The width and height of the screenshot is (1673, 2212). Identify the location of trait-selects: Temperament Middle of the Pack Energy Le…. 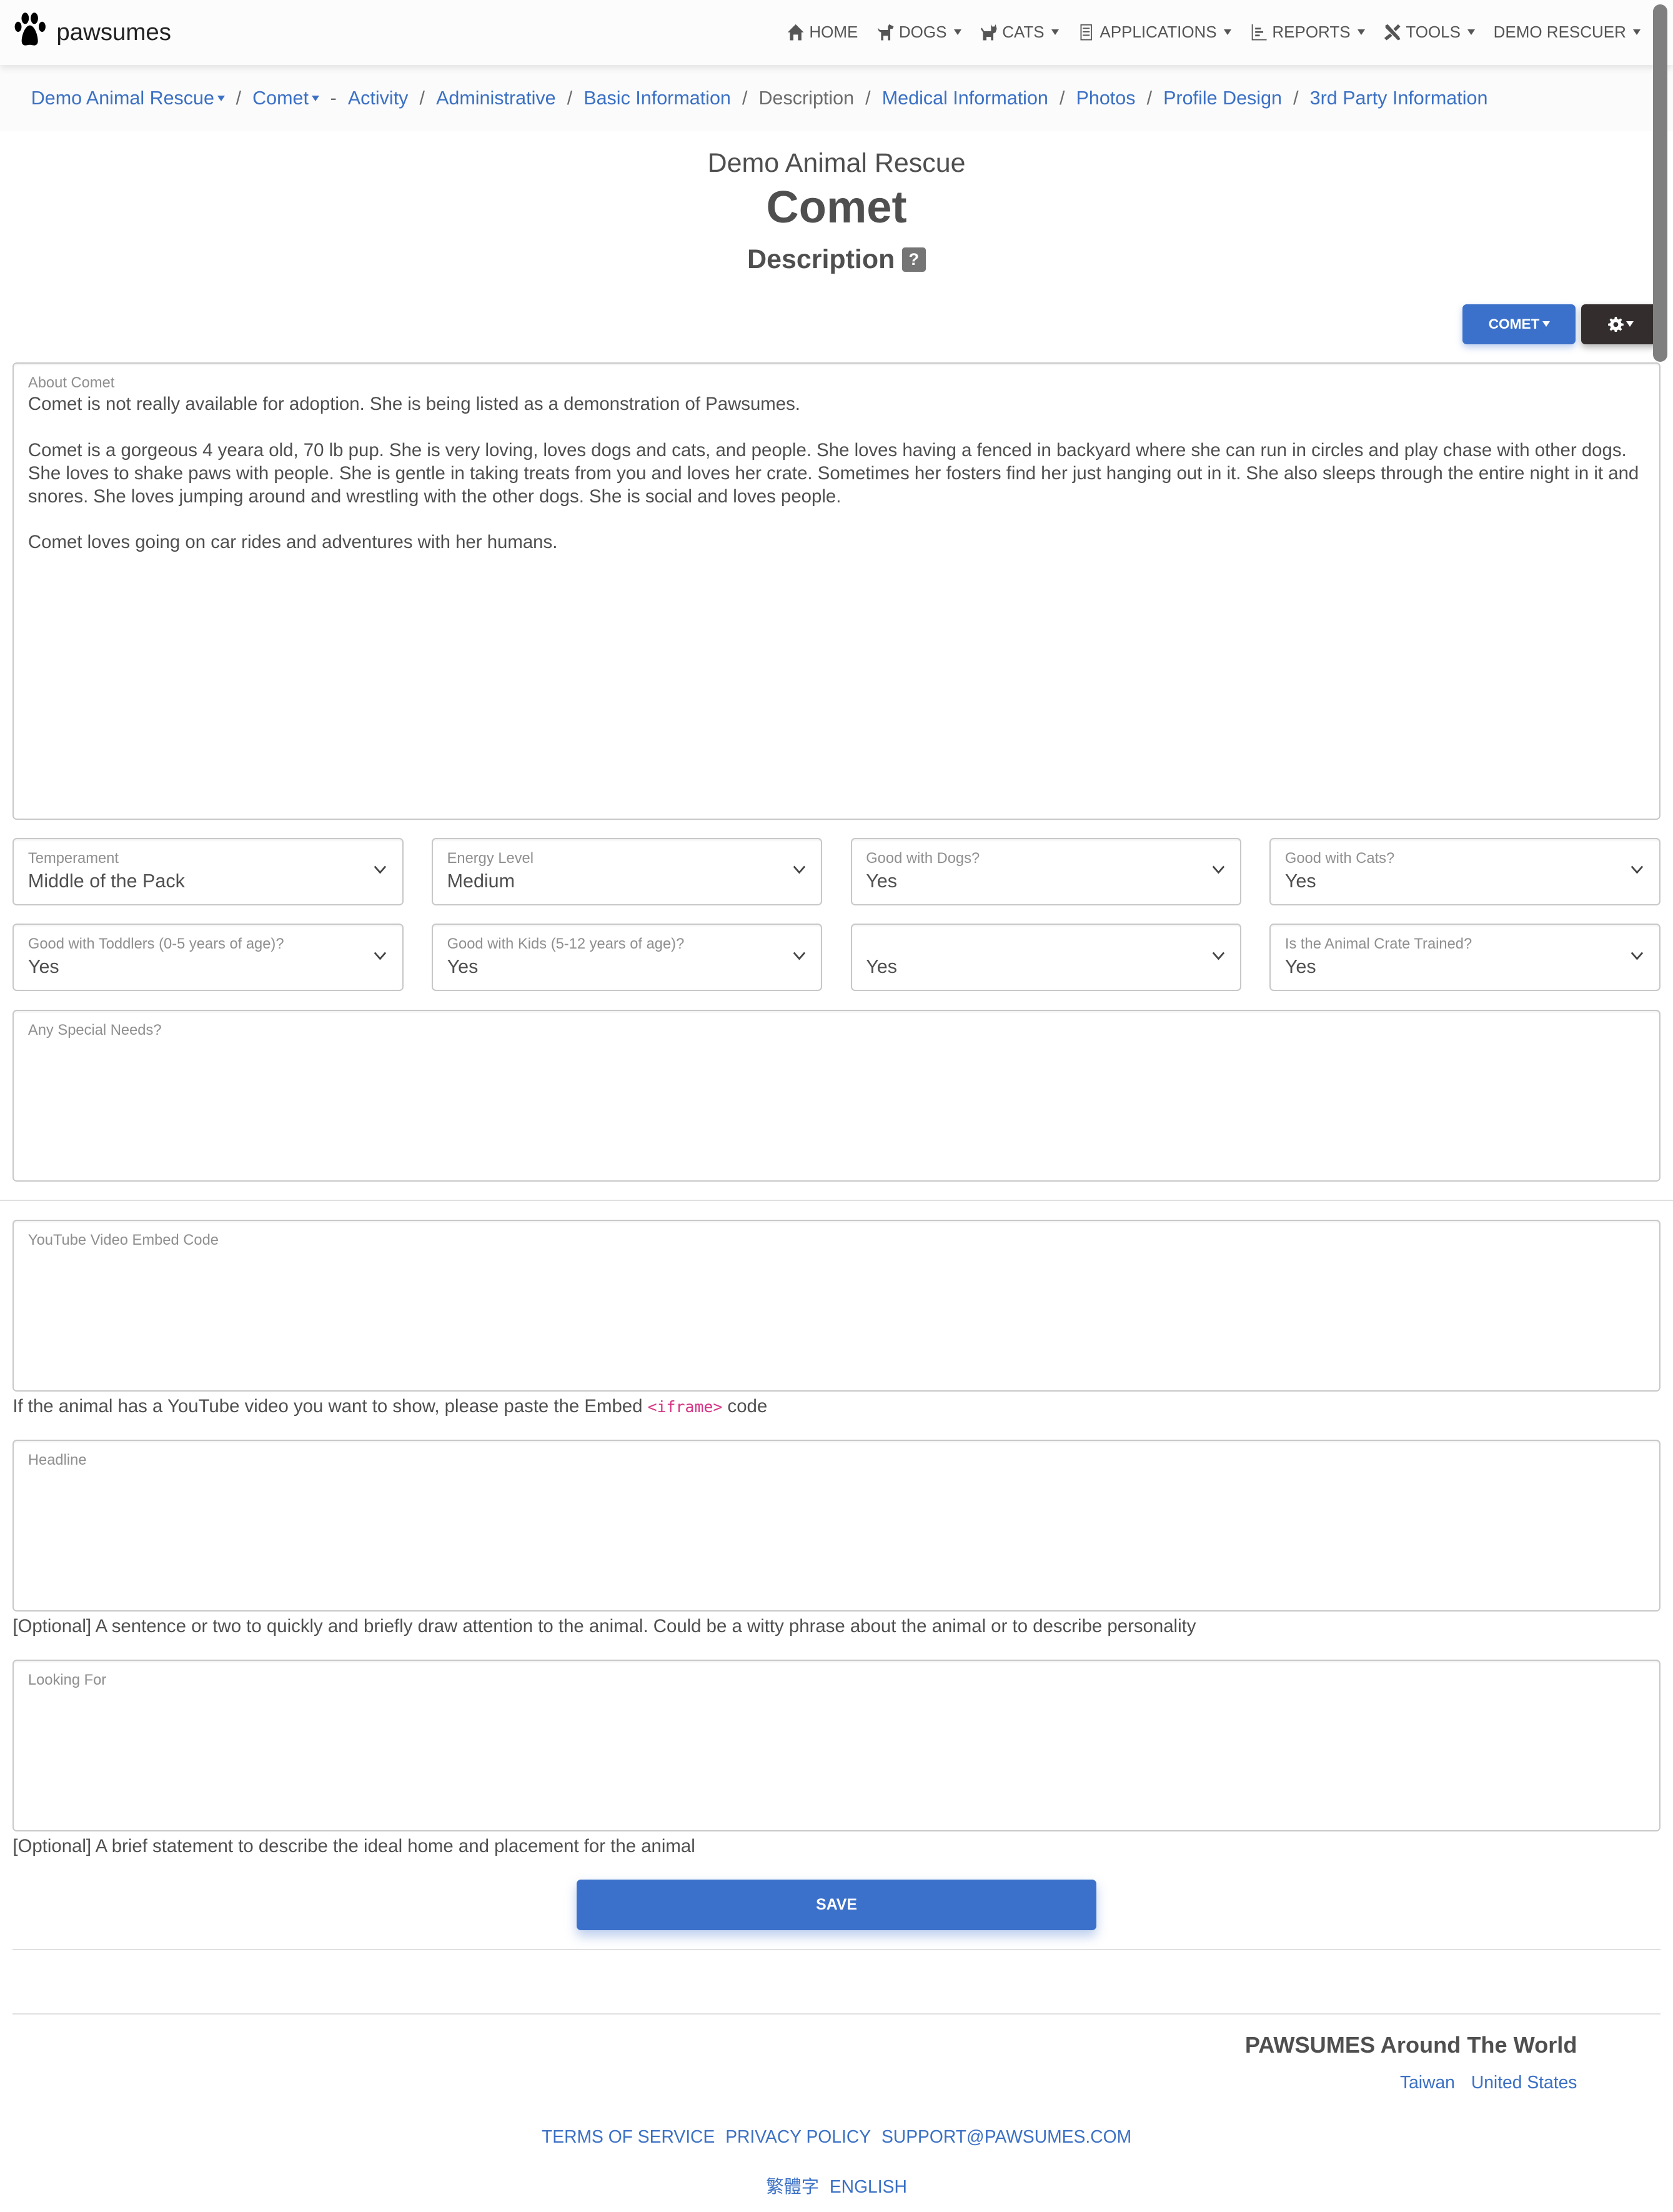
(836, 915).